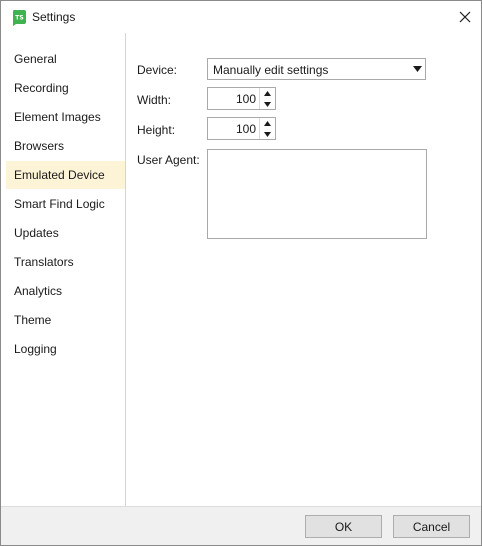 The height and width of the screenshot is (546, 482). I want to click on height-increment-button, so click(267, 123).